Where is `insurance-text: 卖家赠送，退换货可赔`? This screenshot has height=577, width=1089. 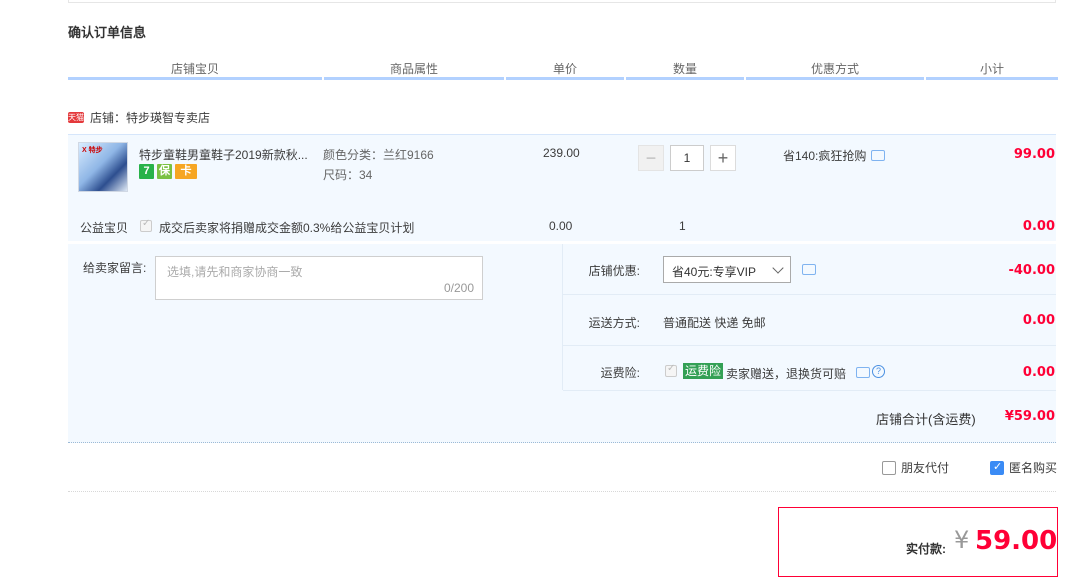 insurance-text: 卖家赠送，退换货可赔 is located at coordinates (786, 374).